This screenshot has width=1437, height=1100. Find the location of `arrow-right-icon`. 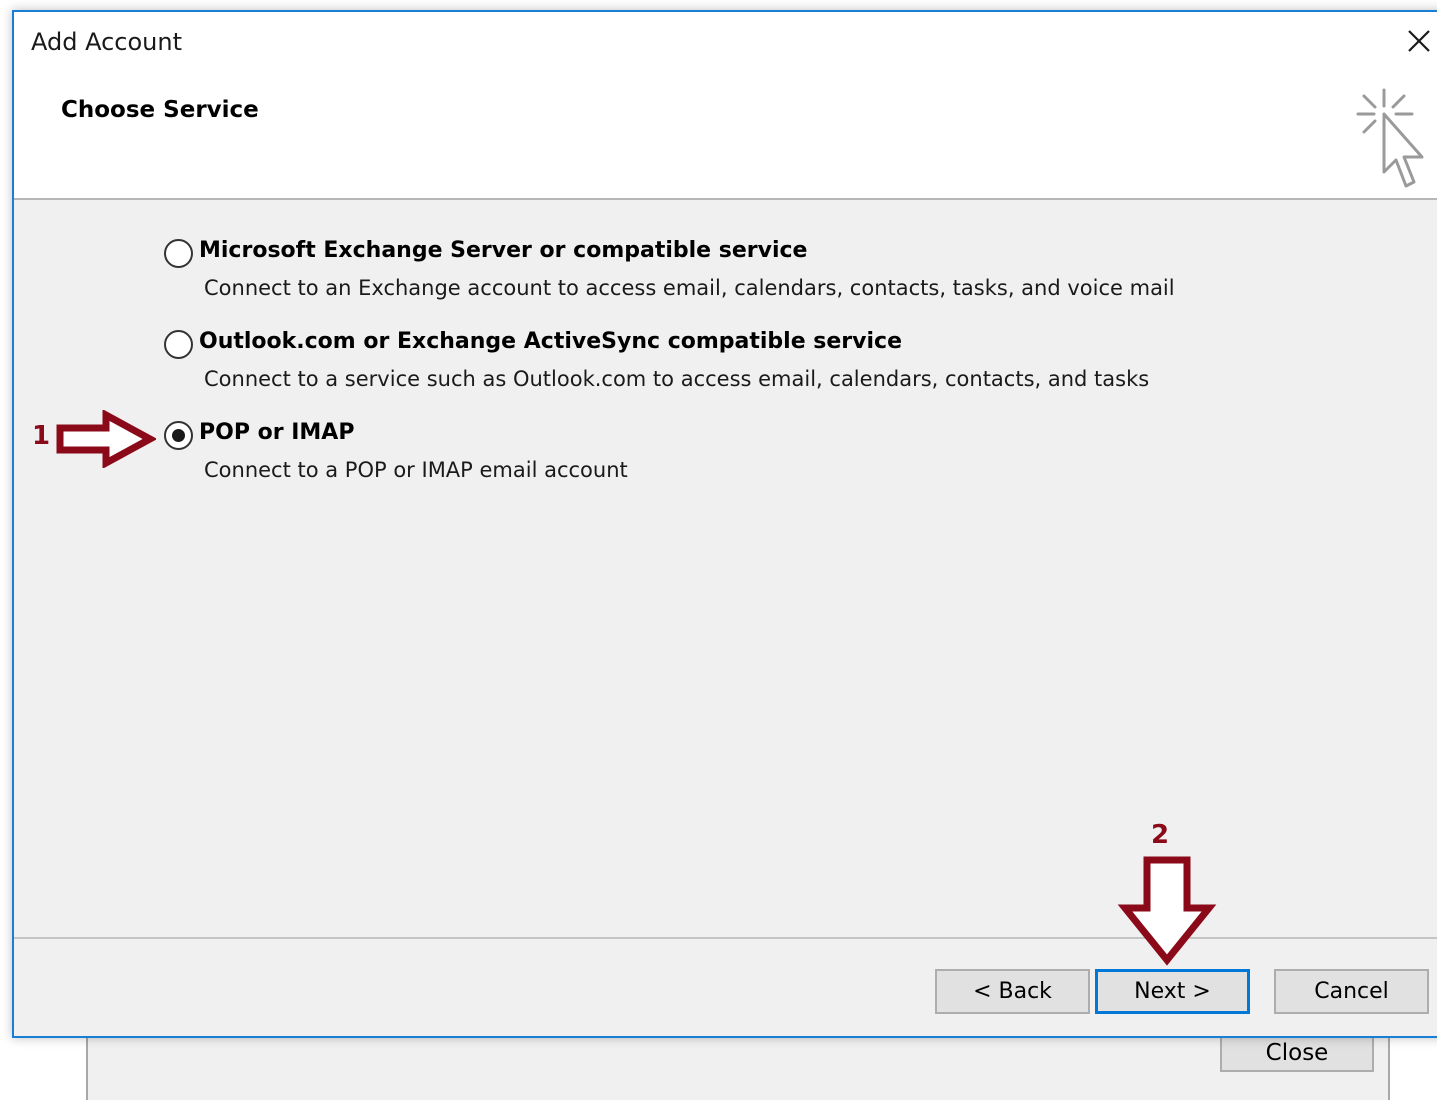

arrow-right-icon is located at coordinates (106, 439).